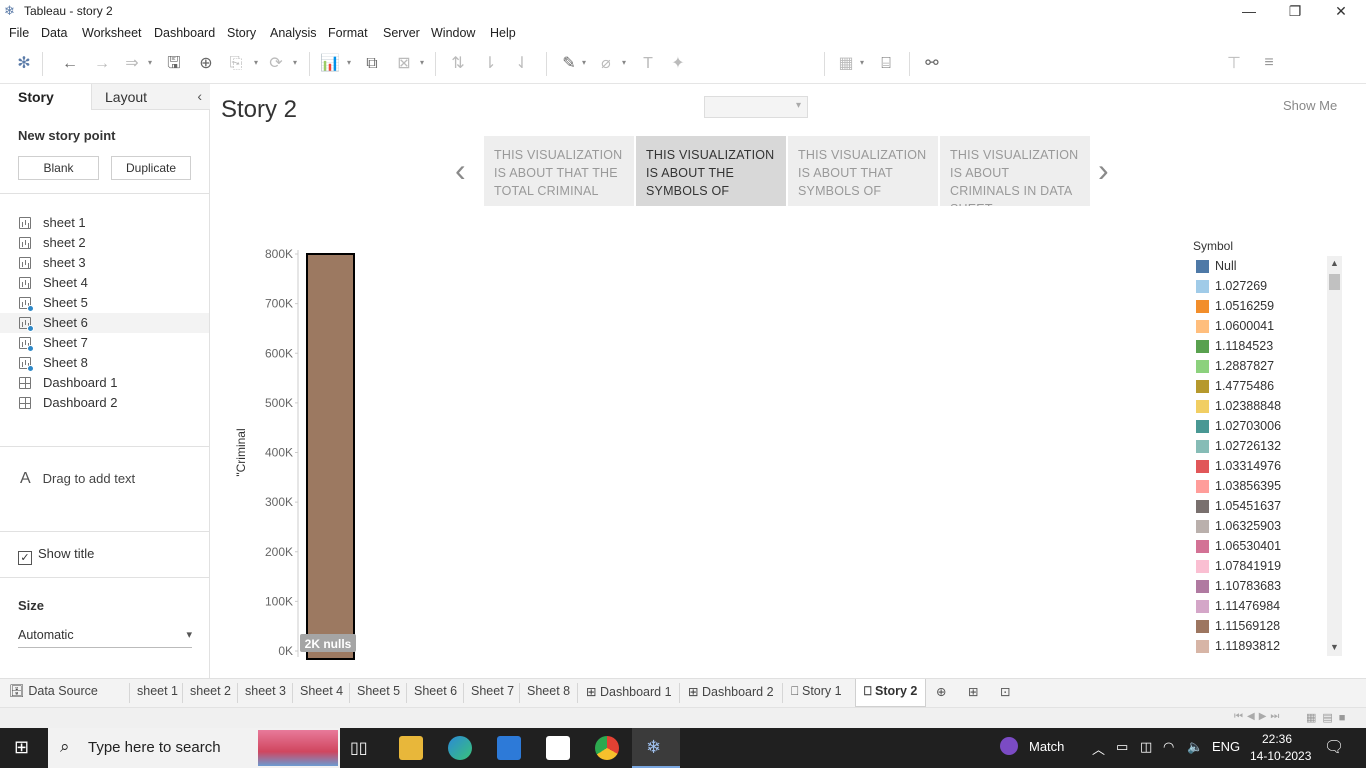 The width and height of the screenshot is (1366, 768). Describe the element at coordinates (1146, 747) in the screenshot. I see `meet-now-icon: ◫` at that location.